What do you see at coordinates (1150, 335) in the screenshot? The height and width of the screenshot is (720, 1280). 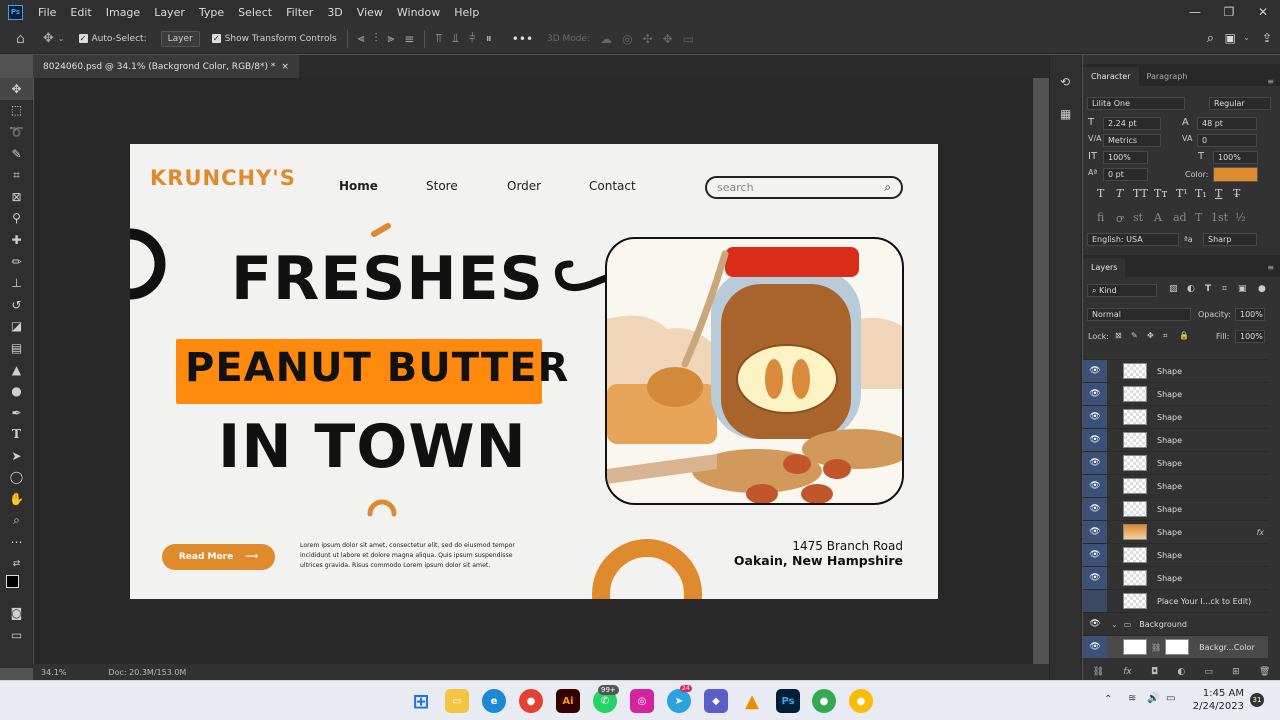 I see `lock-position-icon: ✥` at bounding box center [1150, 335].